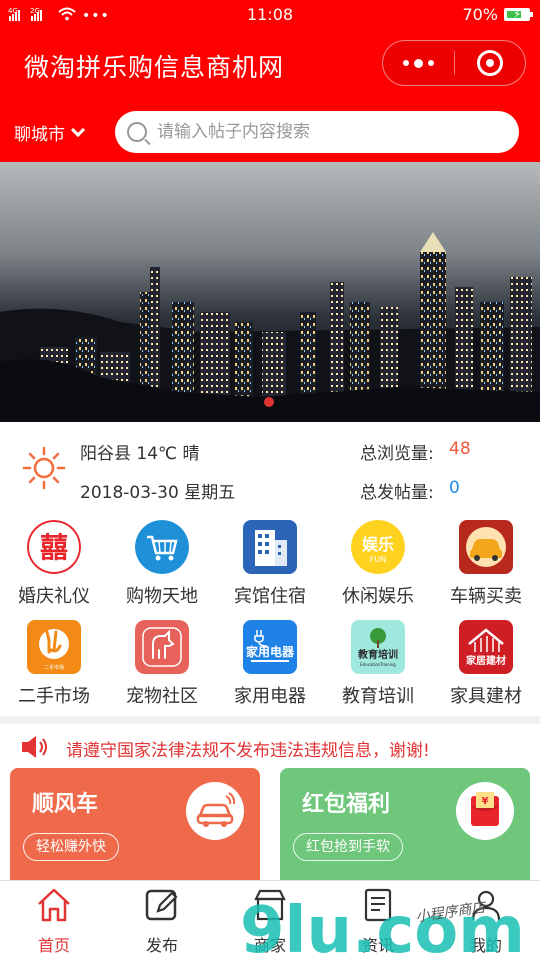 This screenshot has width=540, height=960. I want to click on status-bar: 4G 2G ••• 11:08 70% ⚡, so click(270, 15).